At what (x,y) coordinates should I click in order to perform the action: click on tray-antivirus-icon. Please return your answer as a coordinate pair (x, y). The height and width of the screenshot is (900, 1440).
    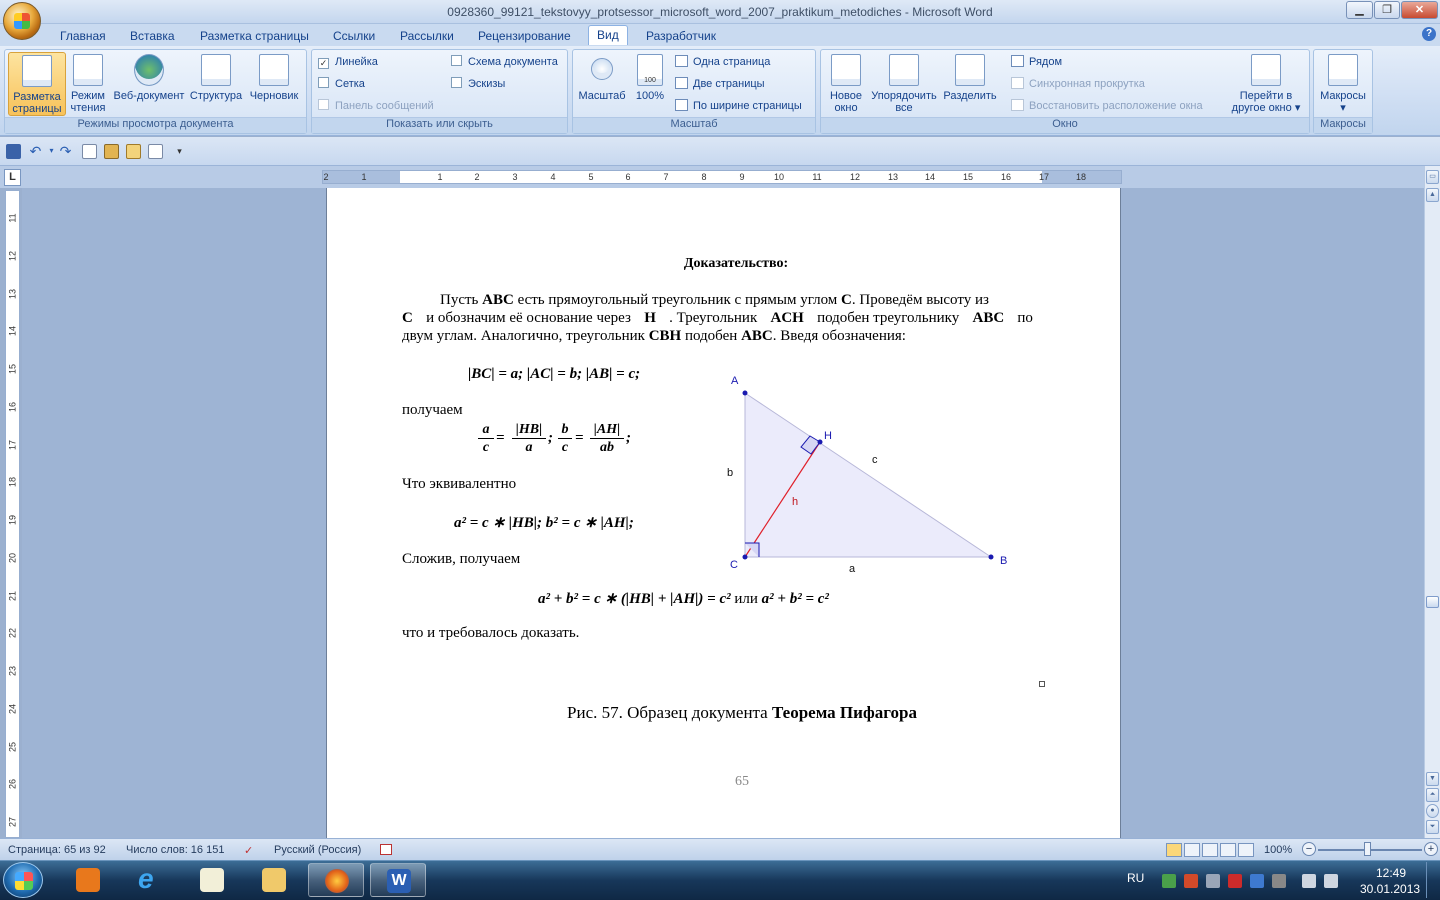
    Looking at the image, I should click on (1235, 881).